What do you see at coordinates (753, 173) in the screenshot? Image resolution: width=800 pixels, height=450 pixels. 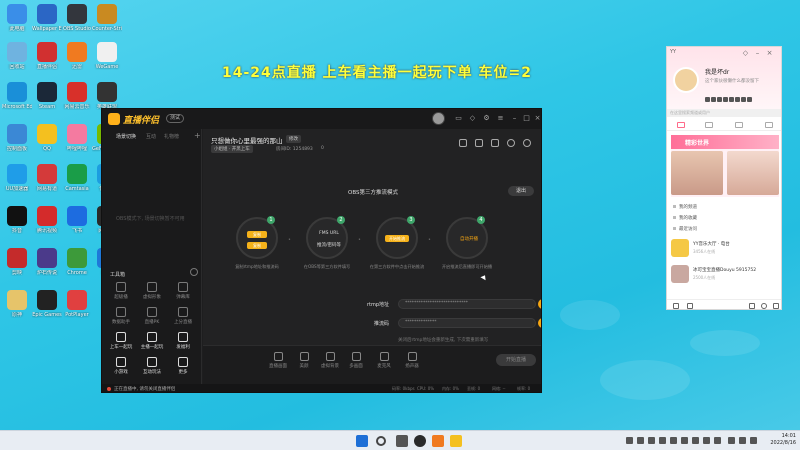 I see `featured-thumbnail` at bounding box center [753, 173].